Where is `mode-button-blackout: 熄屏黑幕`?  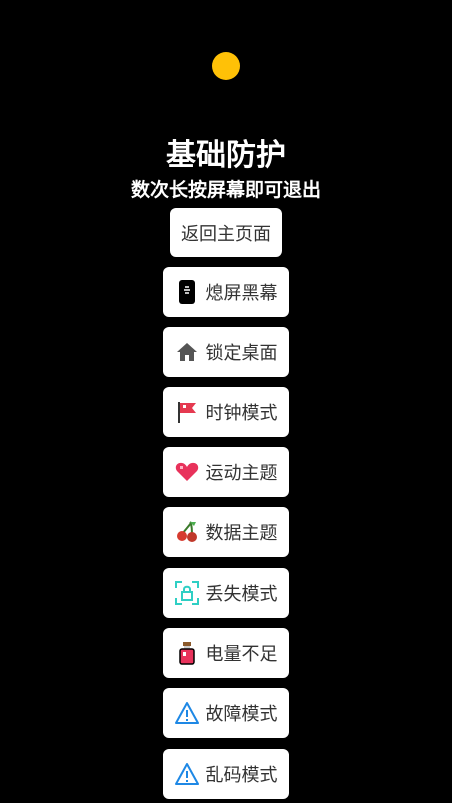 mode-button-blackout: 熄屏黑幕 is located at coordinates (226, 292).